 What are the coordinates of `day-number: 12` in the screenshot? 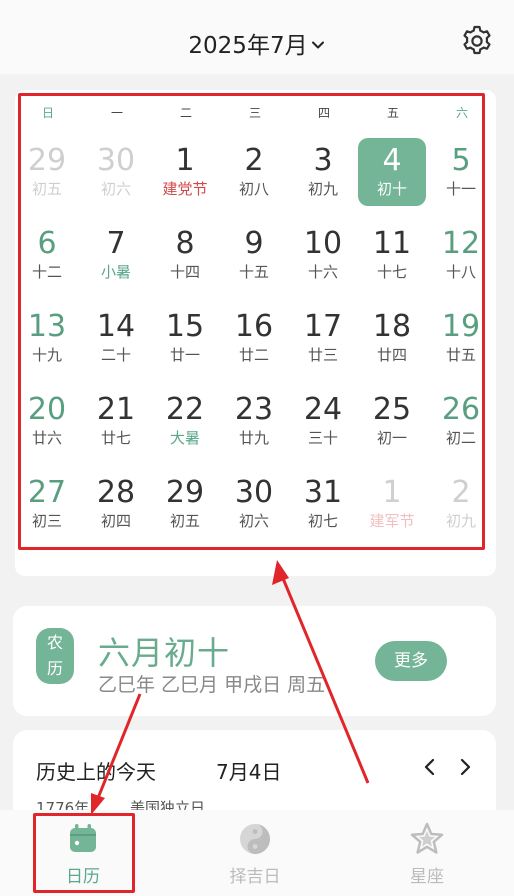 It's located at (461, 243).